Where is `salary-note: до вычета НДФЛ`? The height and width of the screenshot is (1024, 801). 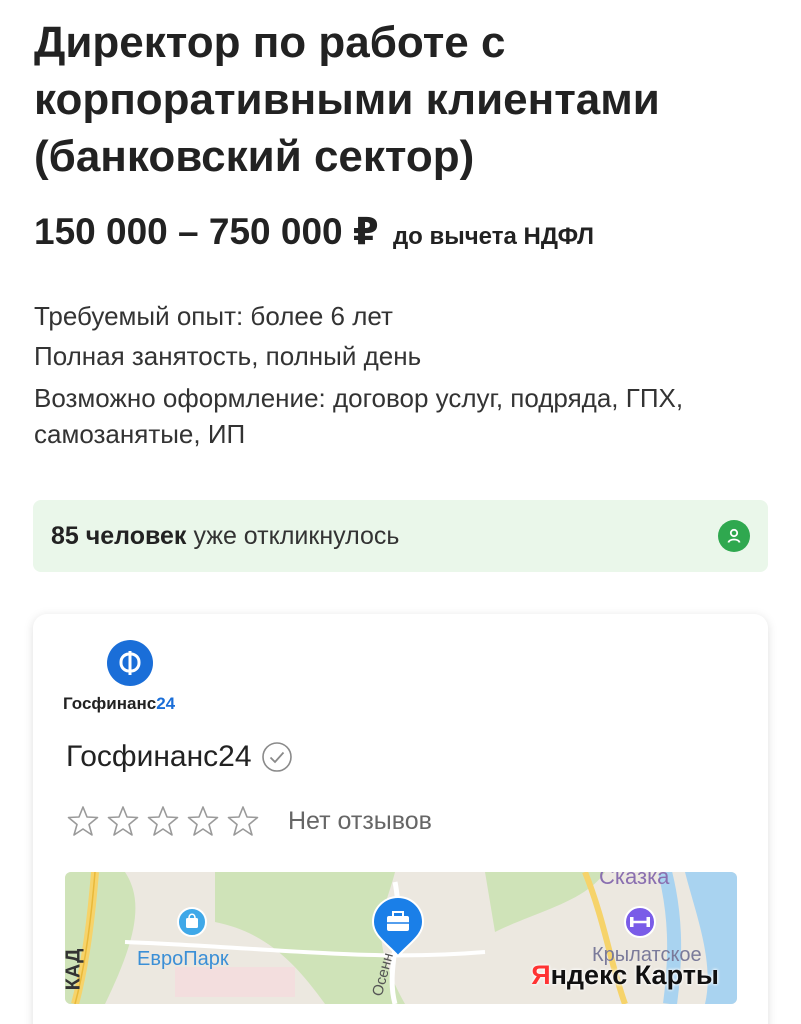 salary-note: до вычета НДФЛ is located at coordinates (493, 236).